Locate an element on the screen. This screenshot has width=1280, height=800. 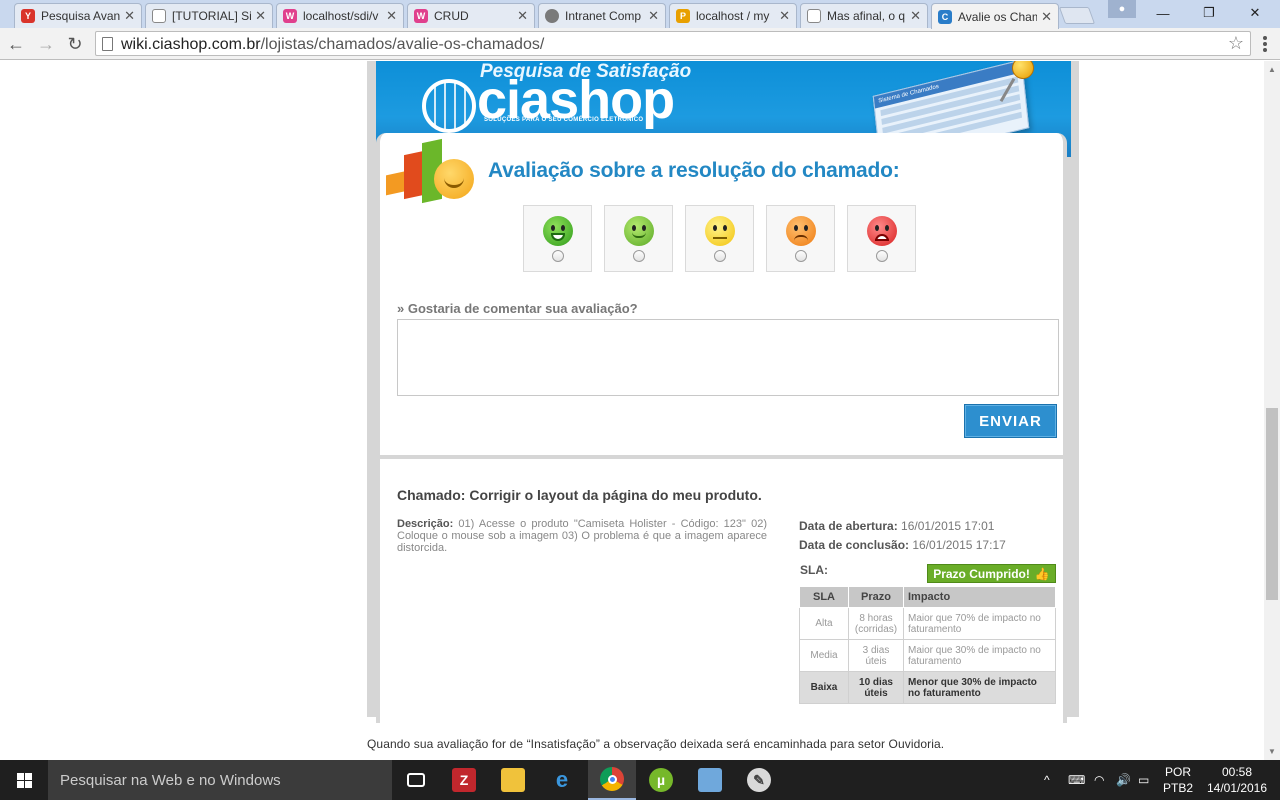
rating-option-unhappy is located at coordinates (800, 238).